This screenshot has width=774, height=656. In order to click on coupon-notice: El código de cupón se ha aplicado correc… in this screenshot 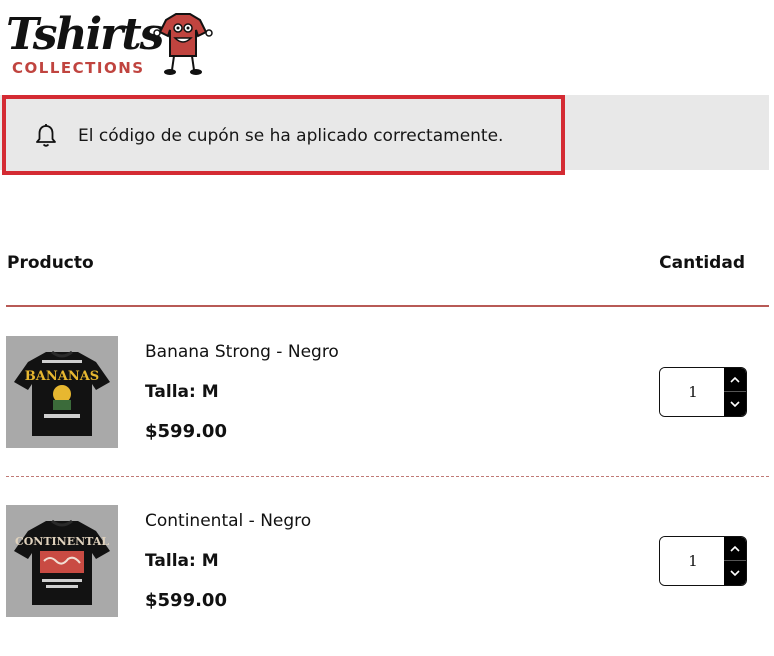, I will do `click(283, 135)`.